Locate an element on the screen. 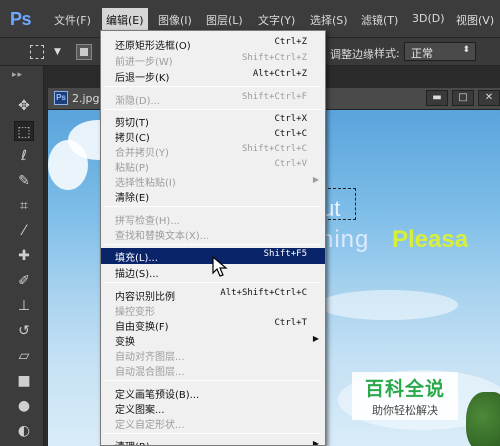 This screenshot has width=500, height=446. menu-3d: 3D(D) is located at coordinates (428, 18).